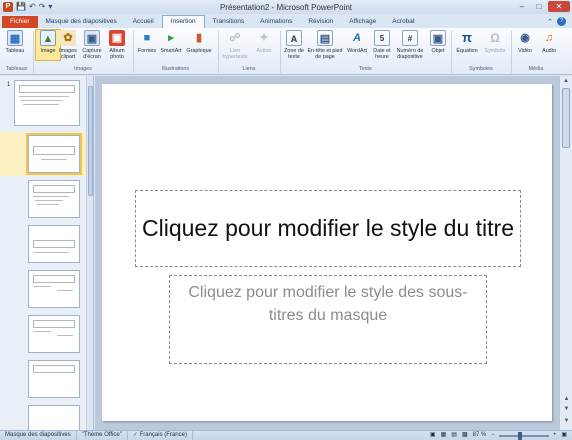 The height and width of the screenshot is (440, 572). Describe the element at coordinates (325, 38) in the screenshot. I see `header-footer-icon: ▤` at that location.